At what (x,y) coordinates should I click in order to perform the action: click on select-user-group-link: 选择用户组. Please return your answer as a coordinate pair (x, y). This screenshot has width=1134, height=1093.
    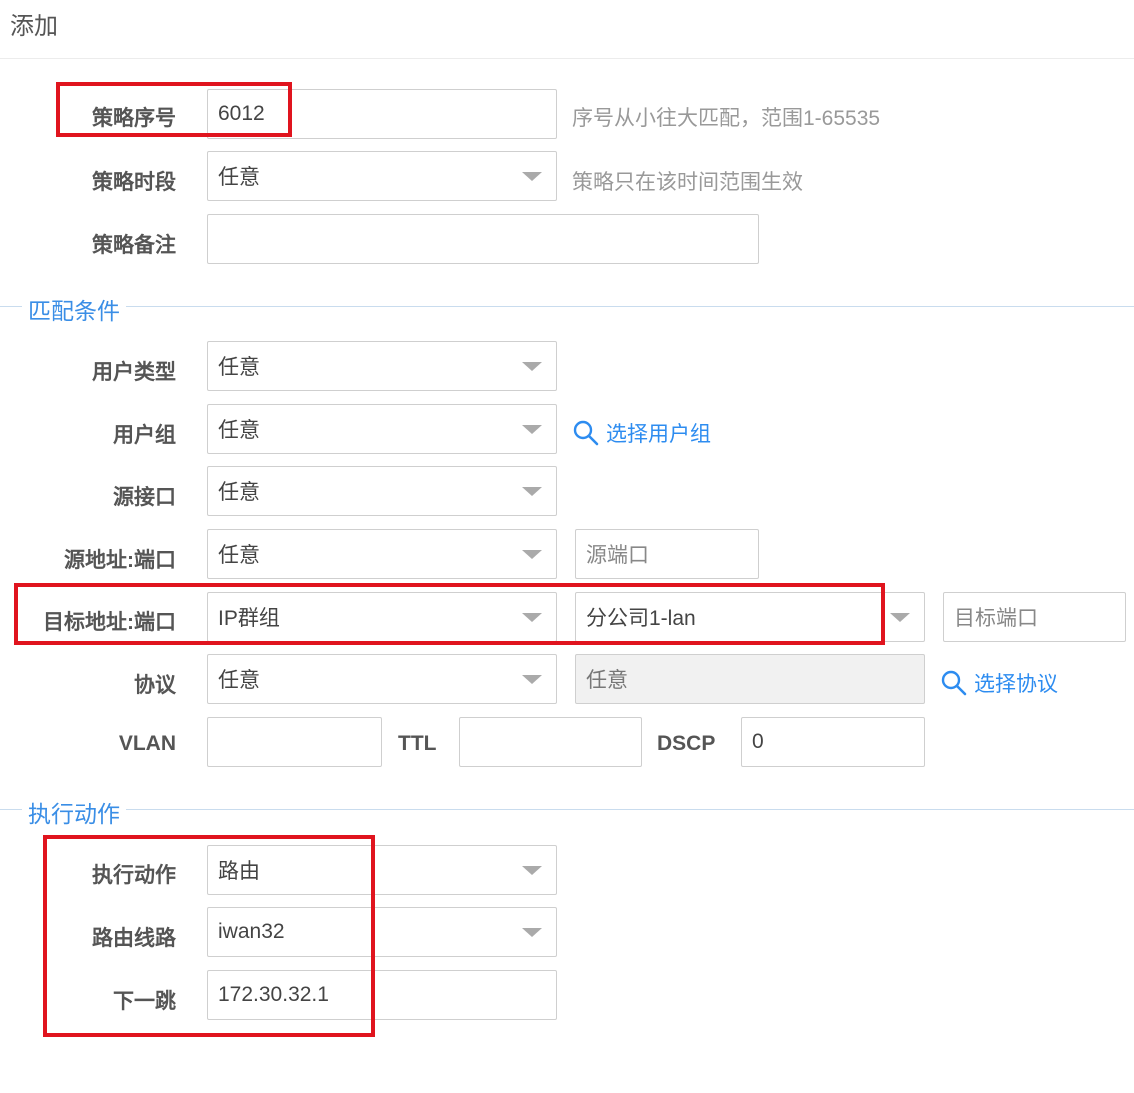
    Looking at the image, I should click on (641, 433).